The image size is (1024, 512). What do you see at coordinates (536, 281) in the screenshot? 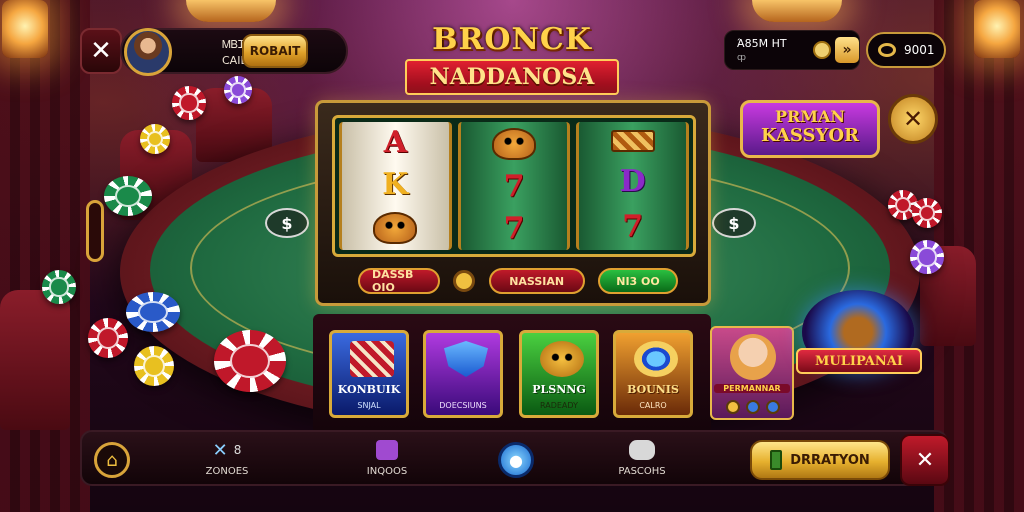
I see `lines-button: NASSIAN` at bounding box center [536, 281].